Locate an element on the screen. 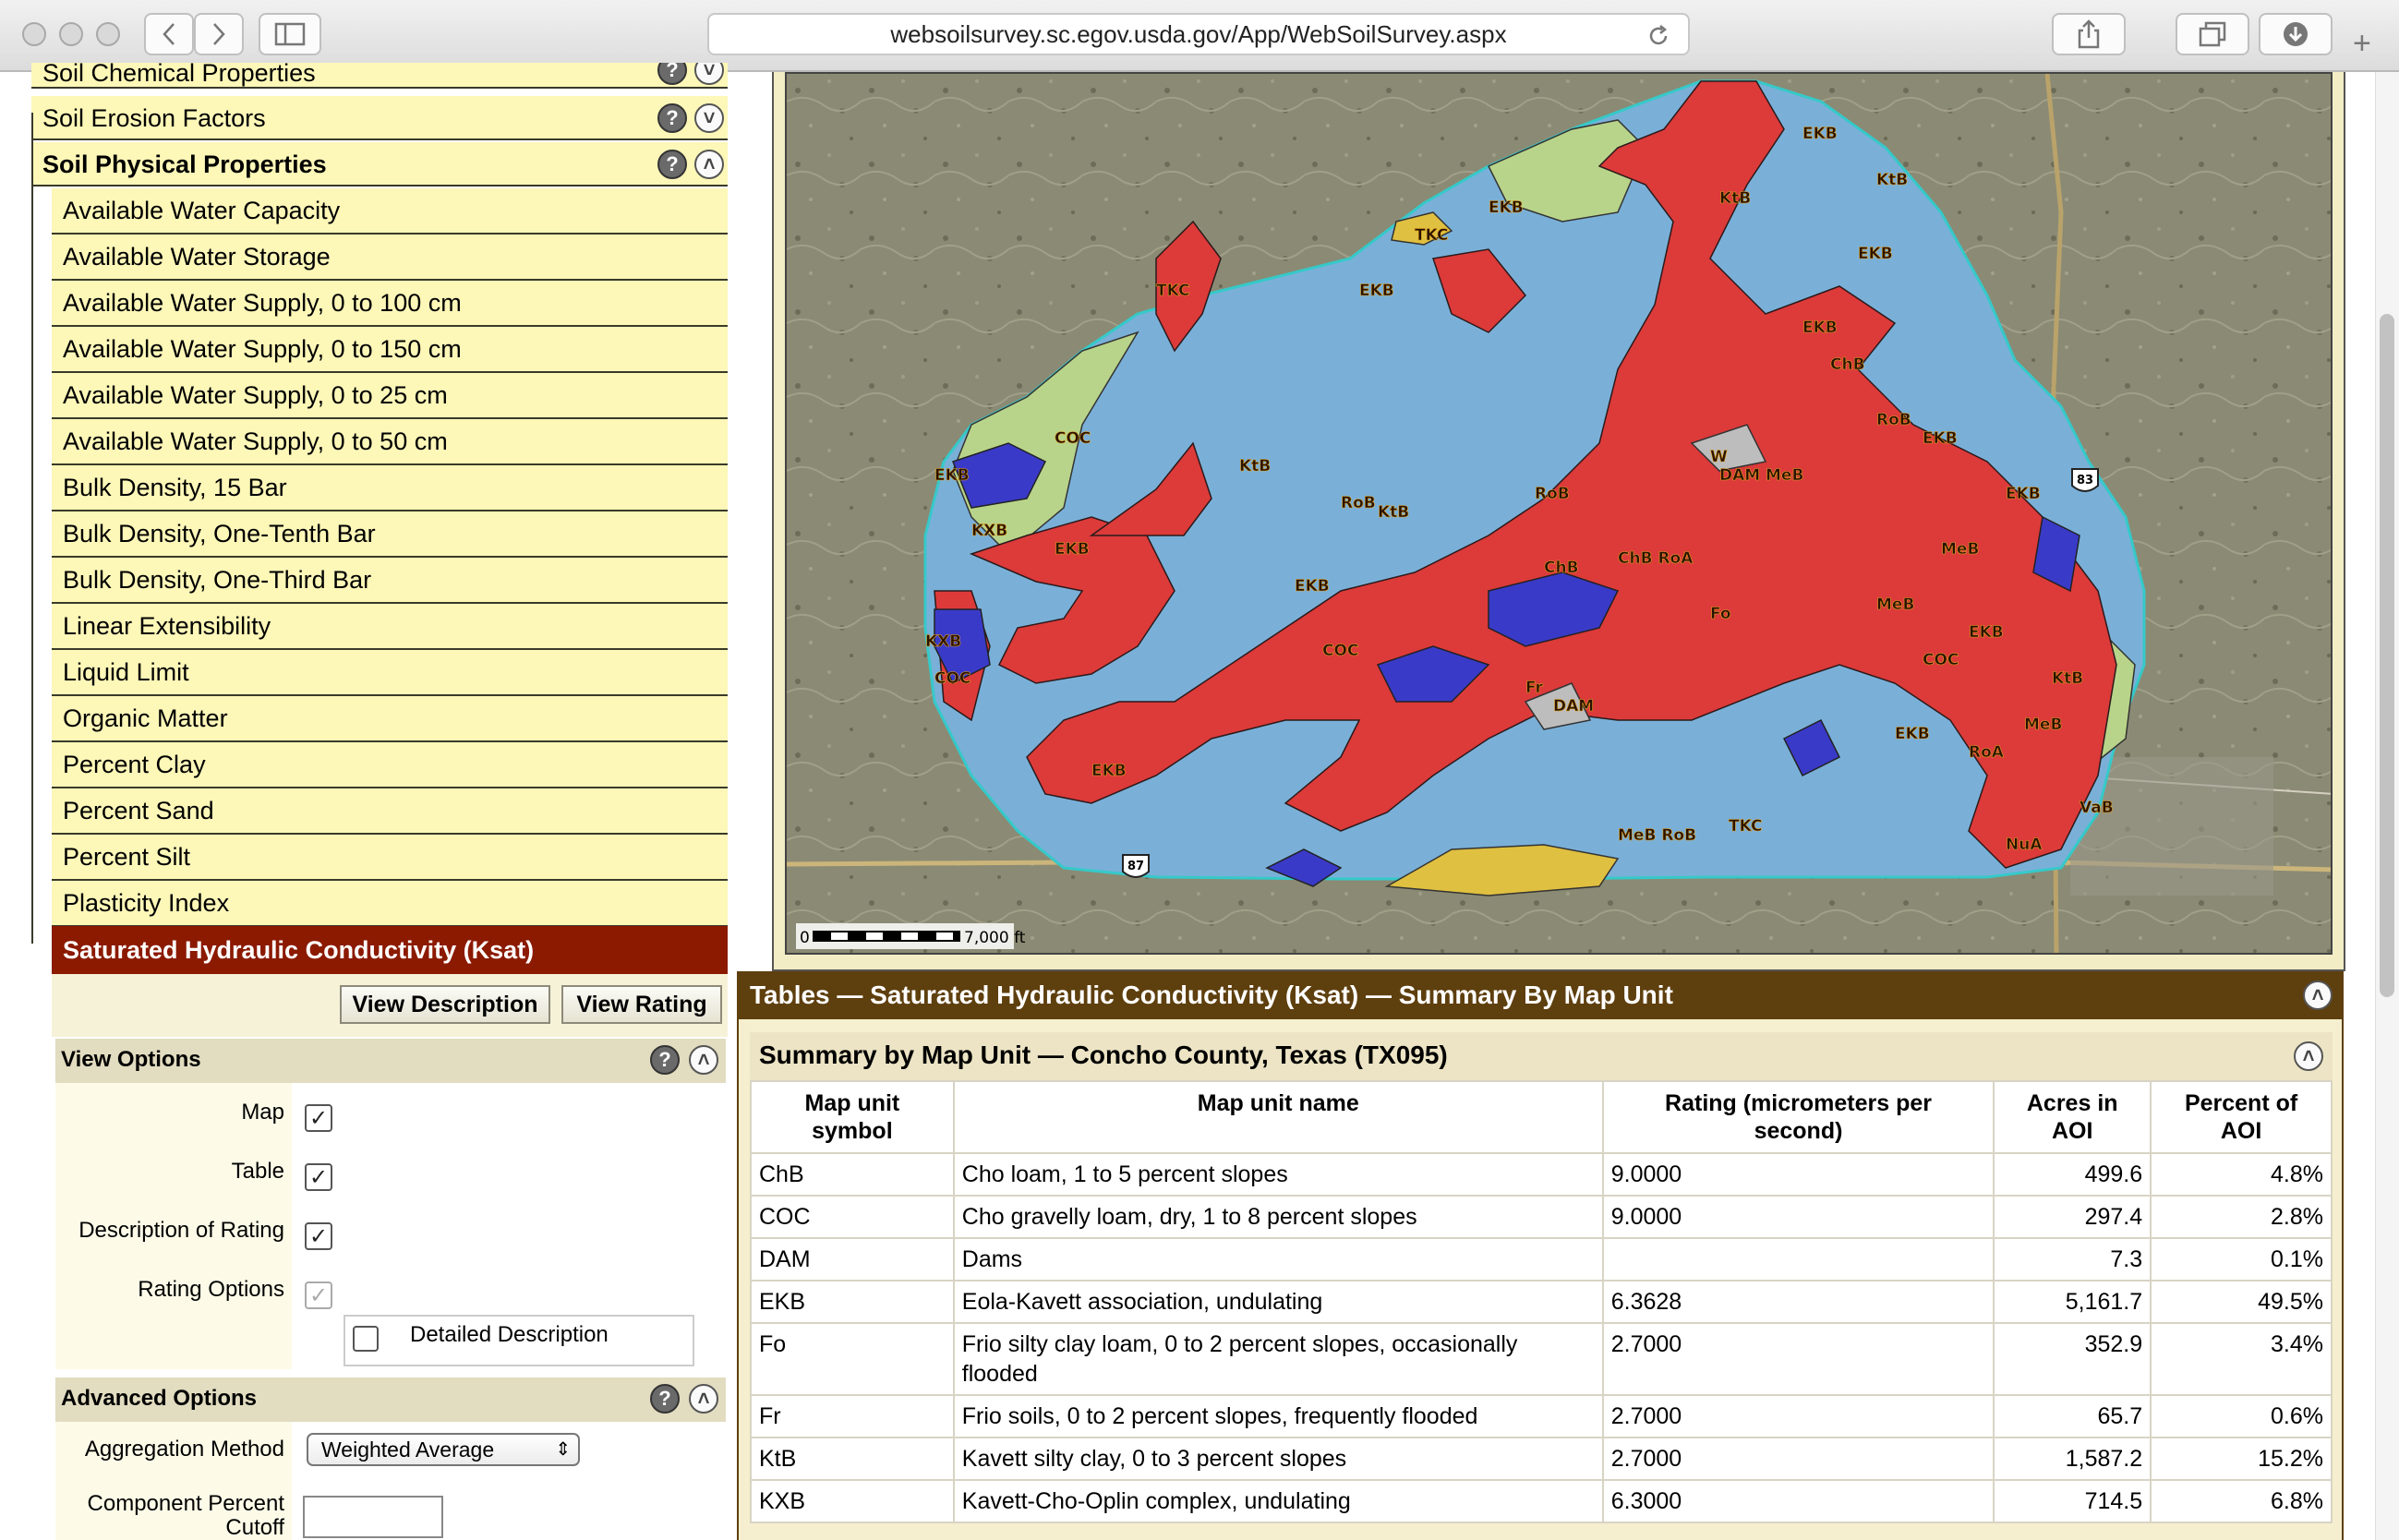 The height and width of the screenshot is (1540, 2399). select-arrows-icon: ⇕ is located at coordinates (563, 1449).